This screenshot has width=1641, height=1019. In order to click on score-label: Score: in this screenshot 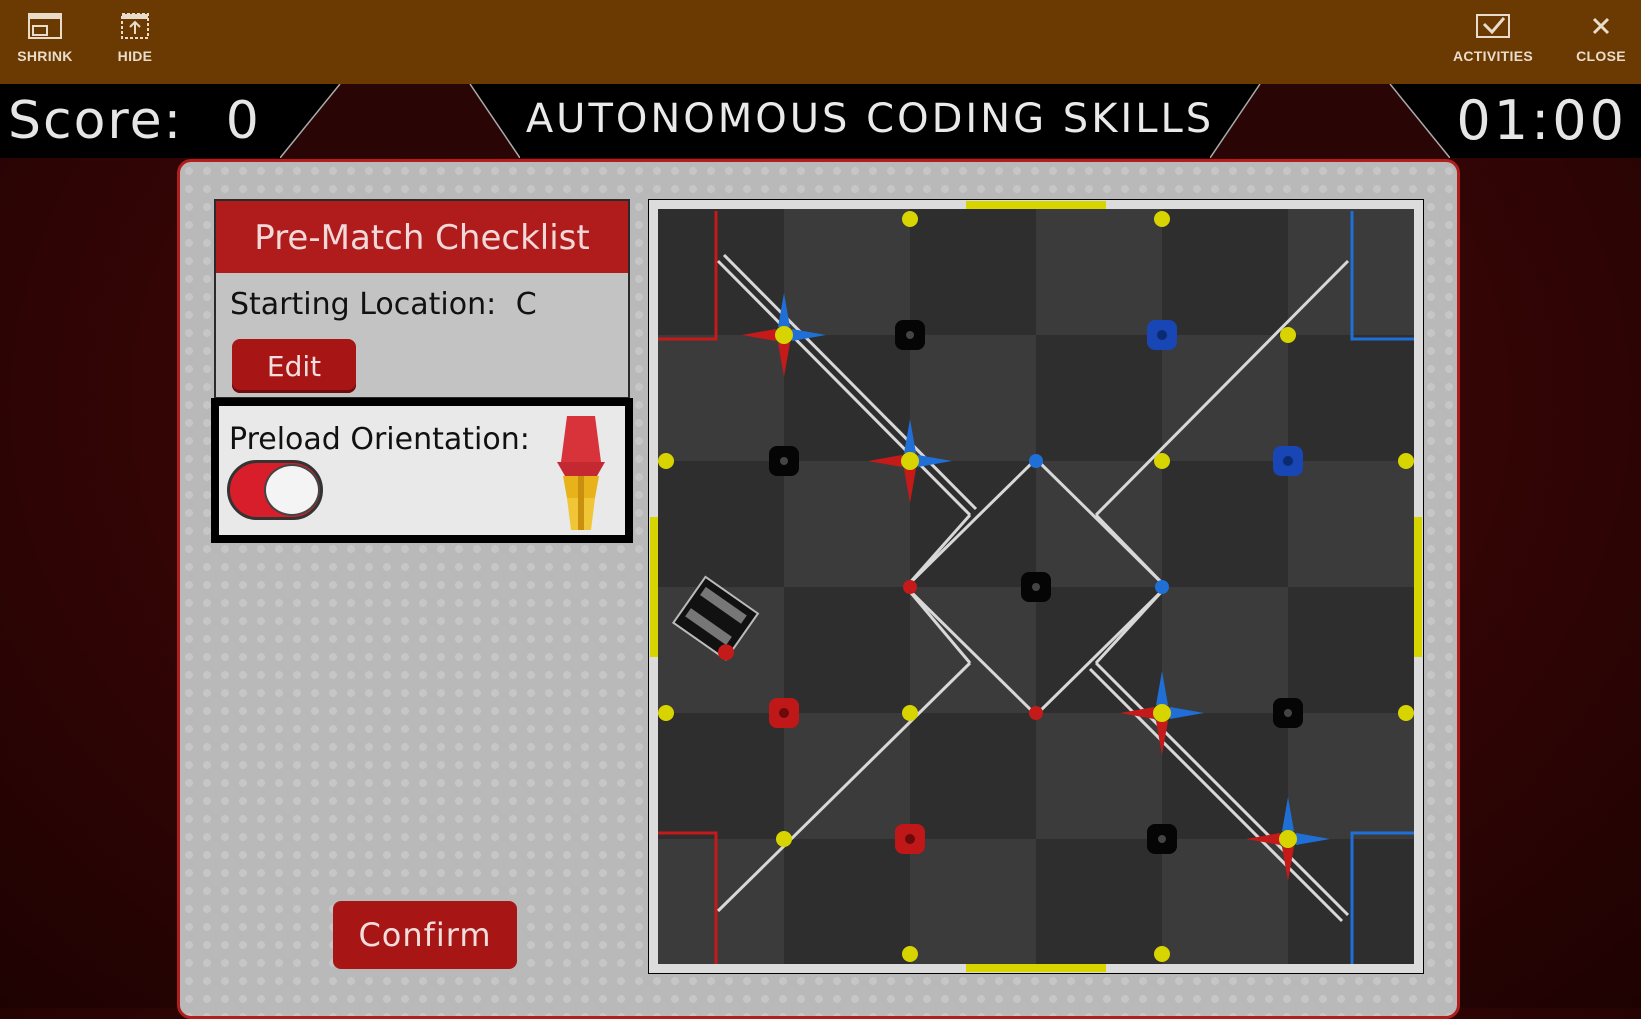, I will do `click(96, 121)`.